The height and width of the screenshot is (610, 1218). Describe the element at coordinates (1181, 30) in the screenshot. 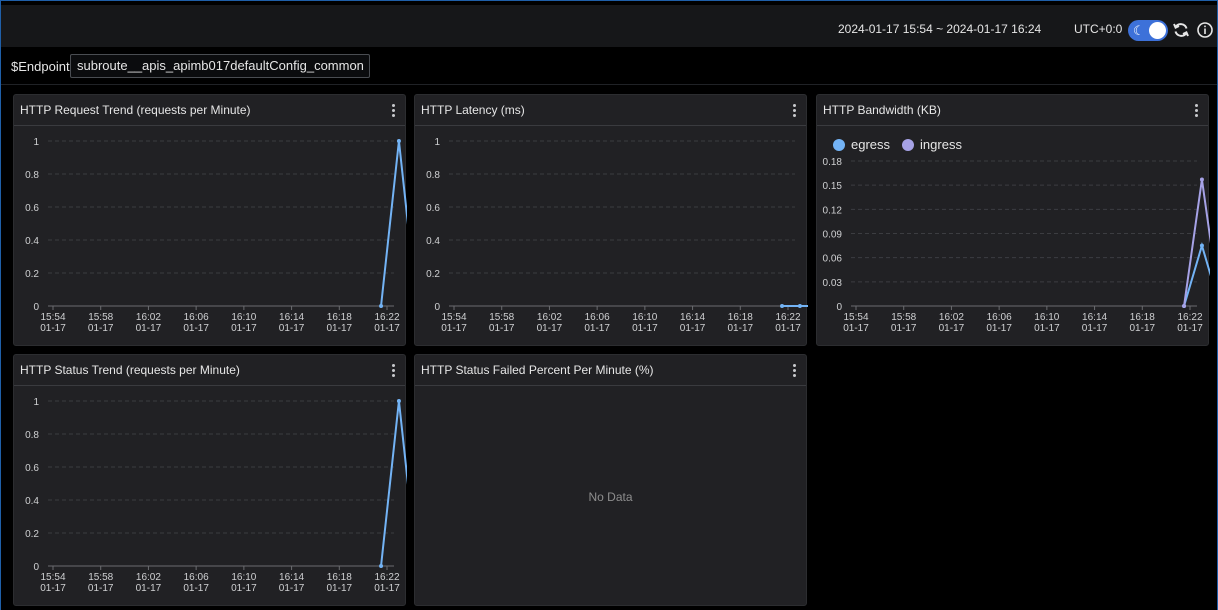

I see `refresh-icon` at that location.